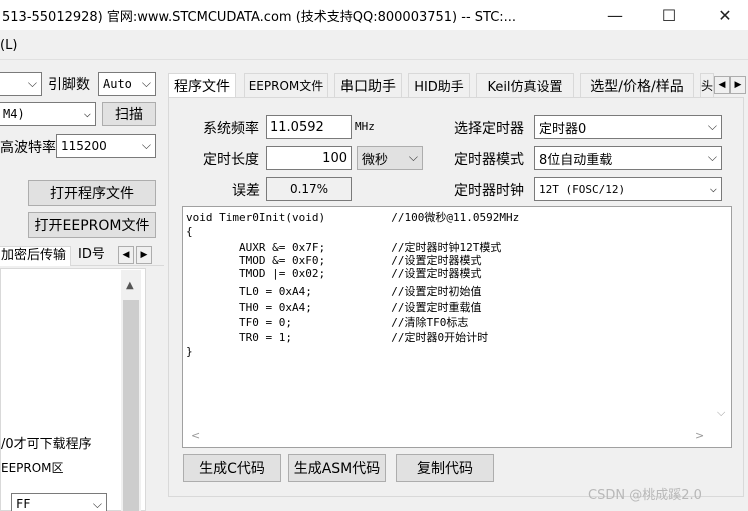 This screenshot has width=748, height=511. I want to click on tab-serial-assistant: 串口助手, so click(368, 85).